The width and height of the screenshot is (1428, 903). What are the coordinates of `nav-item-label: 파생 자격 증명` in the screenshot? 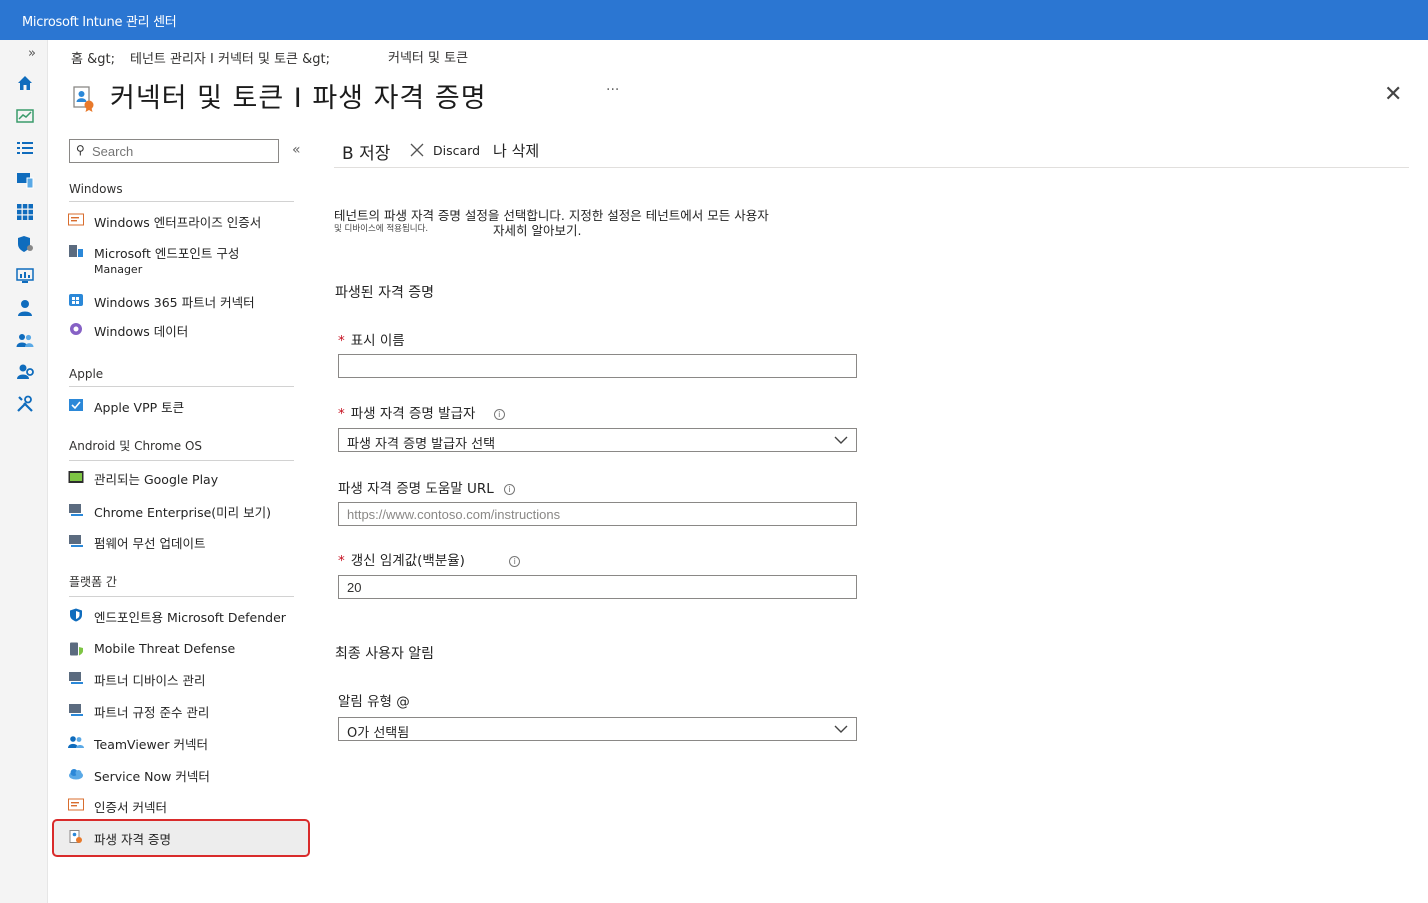 It's located at (132, 839).